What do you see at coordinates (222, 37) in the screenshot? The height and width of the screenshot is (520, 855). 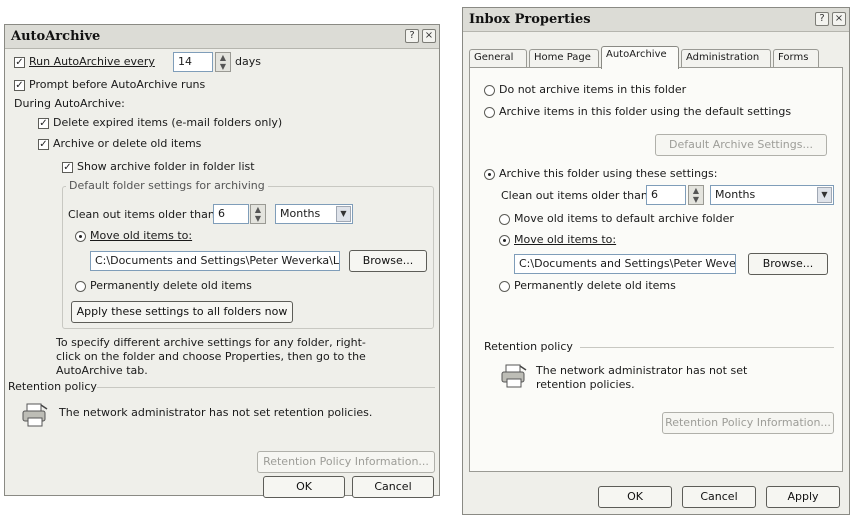 I see `title-bar: AutoArchive ? ×` at bounding box center [222, 37].